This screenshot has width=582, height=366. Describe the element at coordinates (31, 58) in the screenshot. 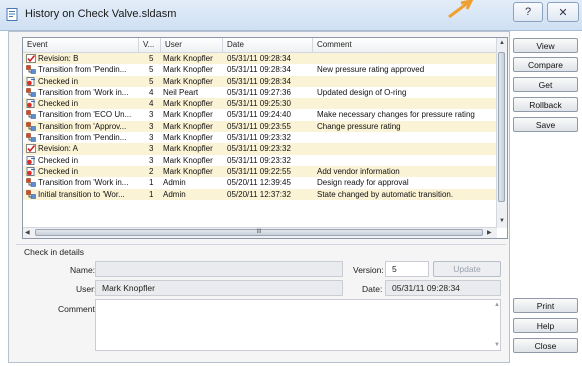

I see `revision-icon` at that location.